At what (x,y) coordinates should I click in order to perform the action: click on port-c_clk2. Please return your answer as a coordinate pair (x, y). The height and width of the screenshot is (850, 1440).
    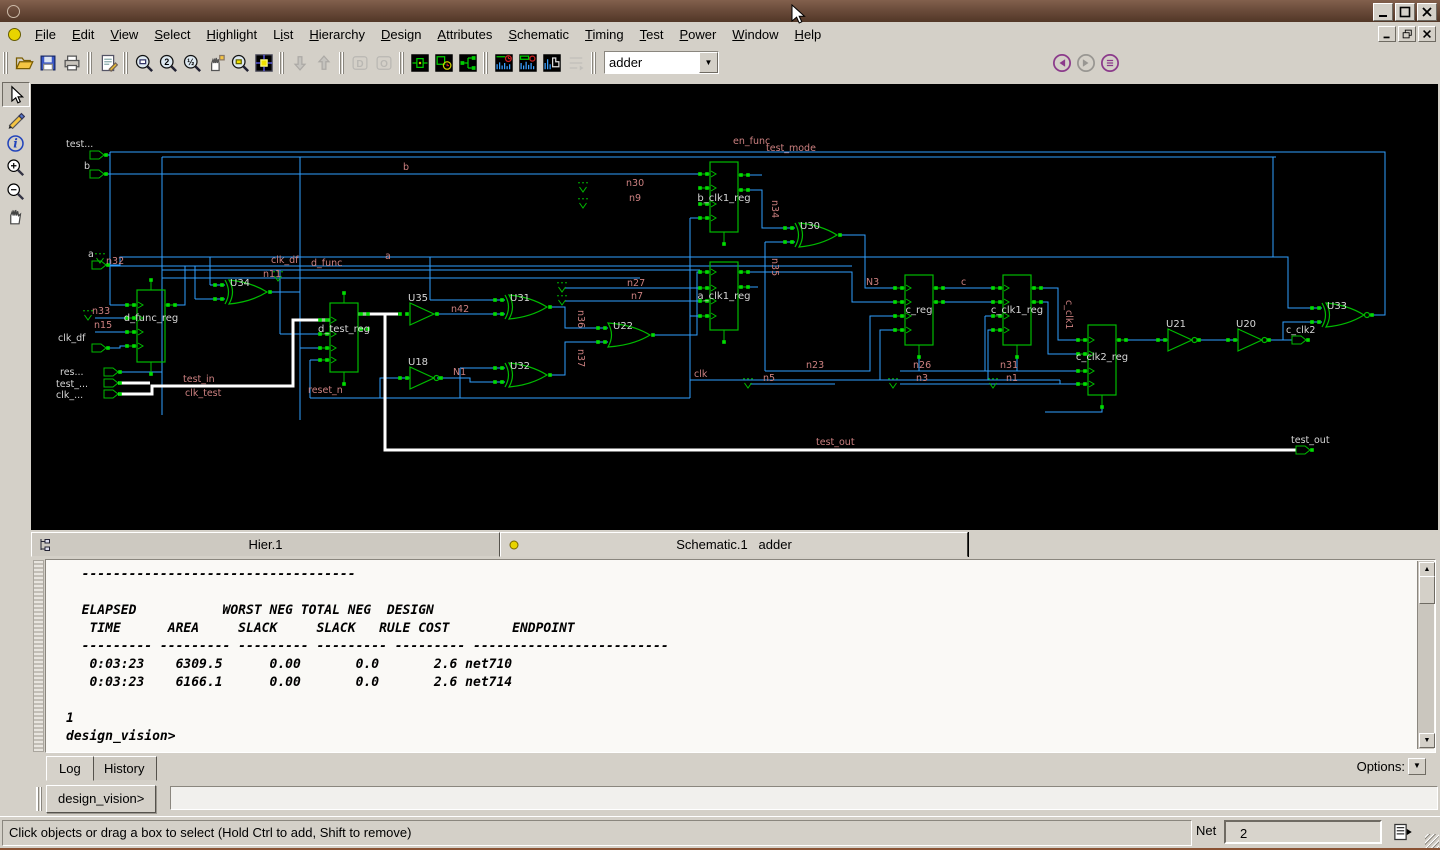
    Looking at the image, I should click on (1299, 340).